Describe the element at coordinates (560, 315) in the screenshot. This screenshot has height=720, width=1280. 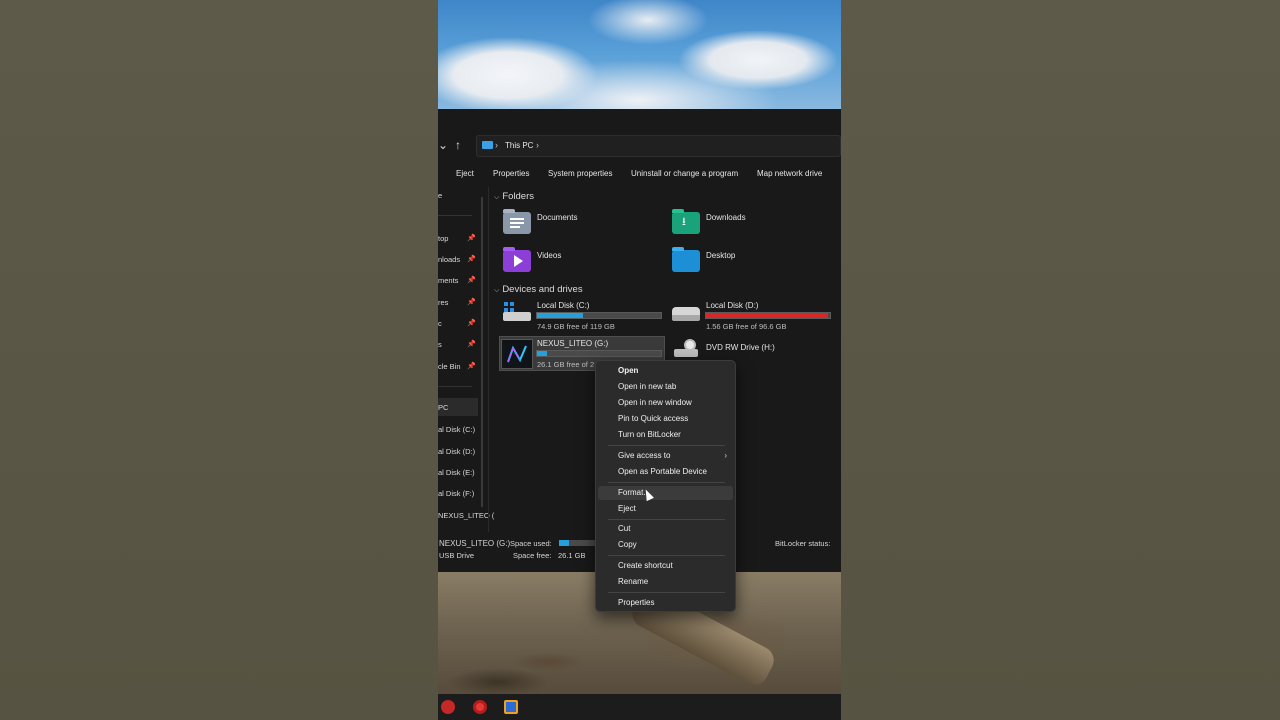
I see `drive-c-usage-fill` at that location.